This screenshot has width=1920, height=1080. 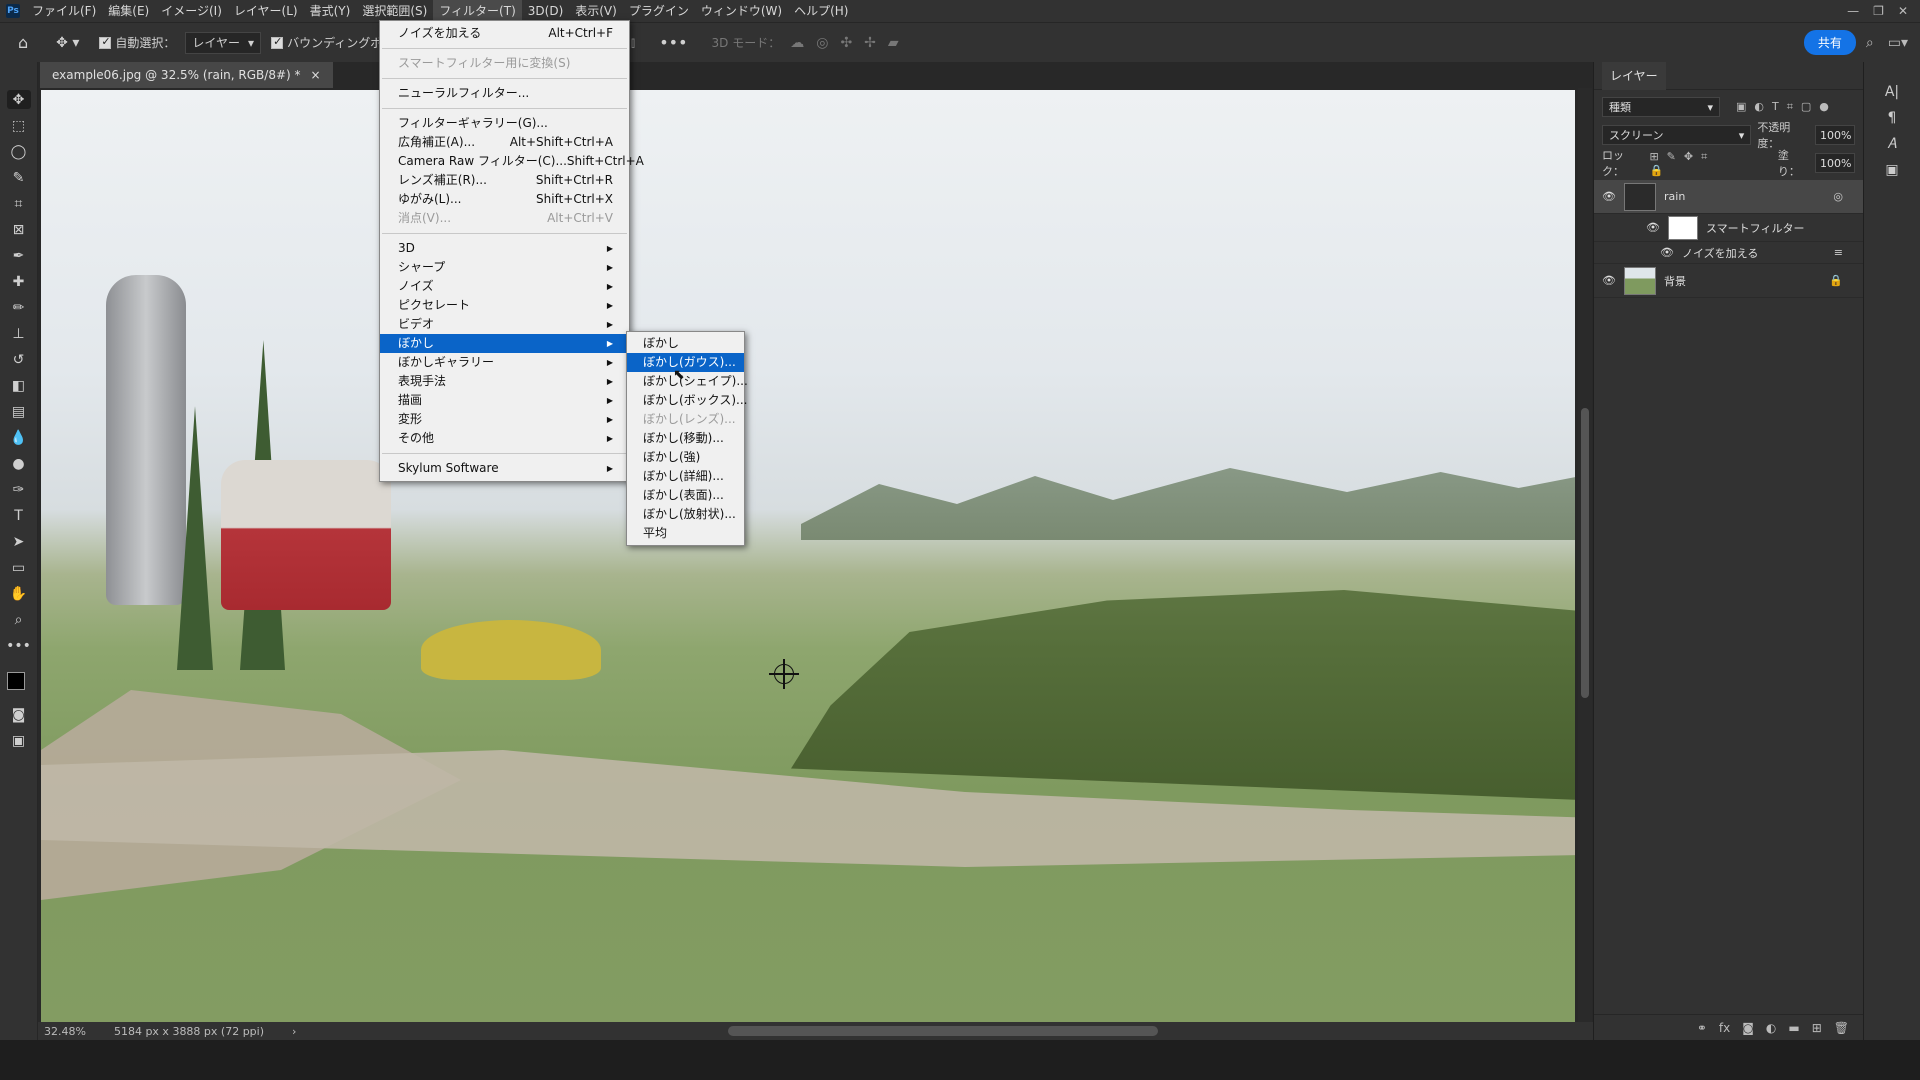 I want to click on fx-icon: fx, so click(x=1724, y=1028).